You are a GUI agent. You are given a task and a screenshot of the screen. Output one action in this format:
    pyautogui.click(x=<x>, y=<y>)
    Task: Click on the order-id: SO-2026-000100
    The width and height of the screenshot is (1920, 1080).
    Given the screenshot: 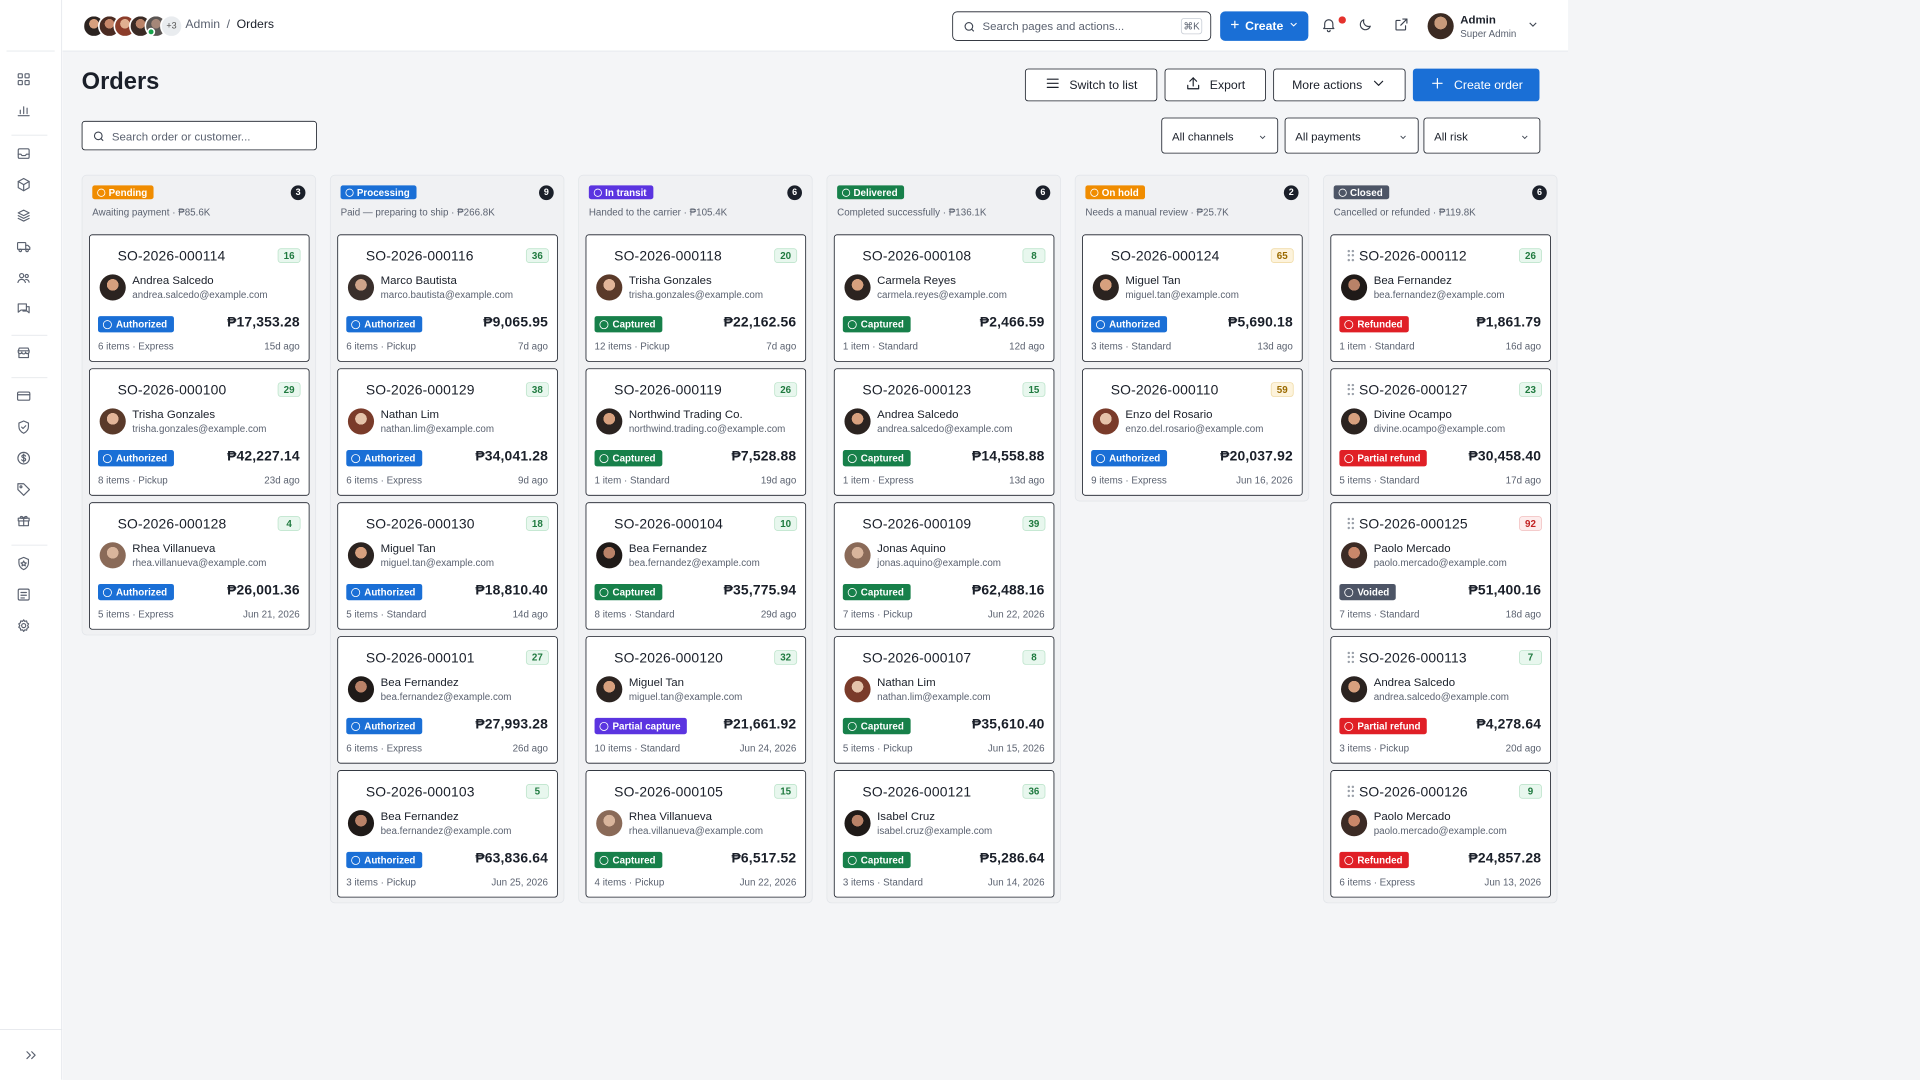 What is the action you would take?
    pyautogui.click(x=172, y=390)
    